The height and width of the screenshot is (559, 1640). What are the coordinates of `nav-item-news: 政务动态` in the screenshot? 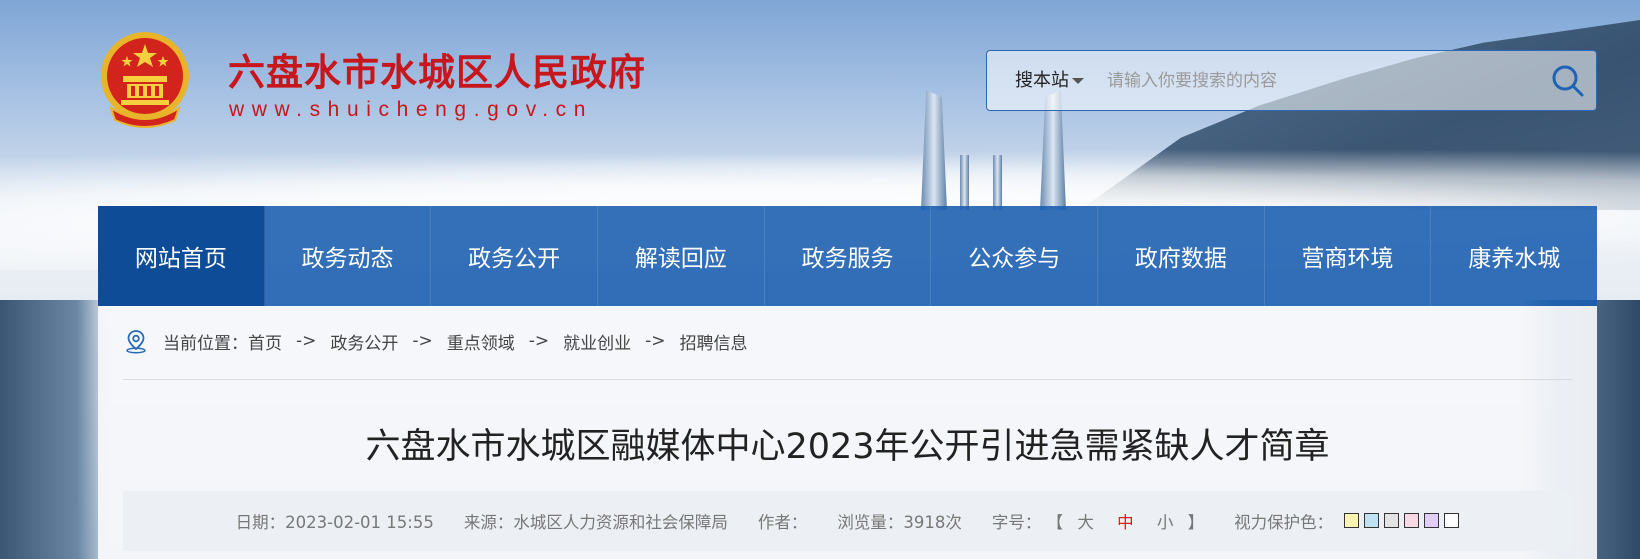 It's located at (348, 256).